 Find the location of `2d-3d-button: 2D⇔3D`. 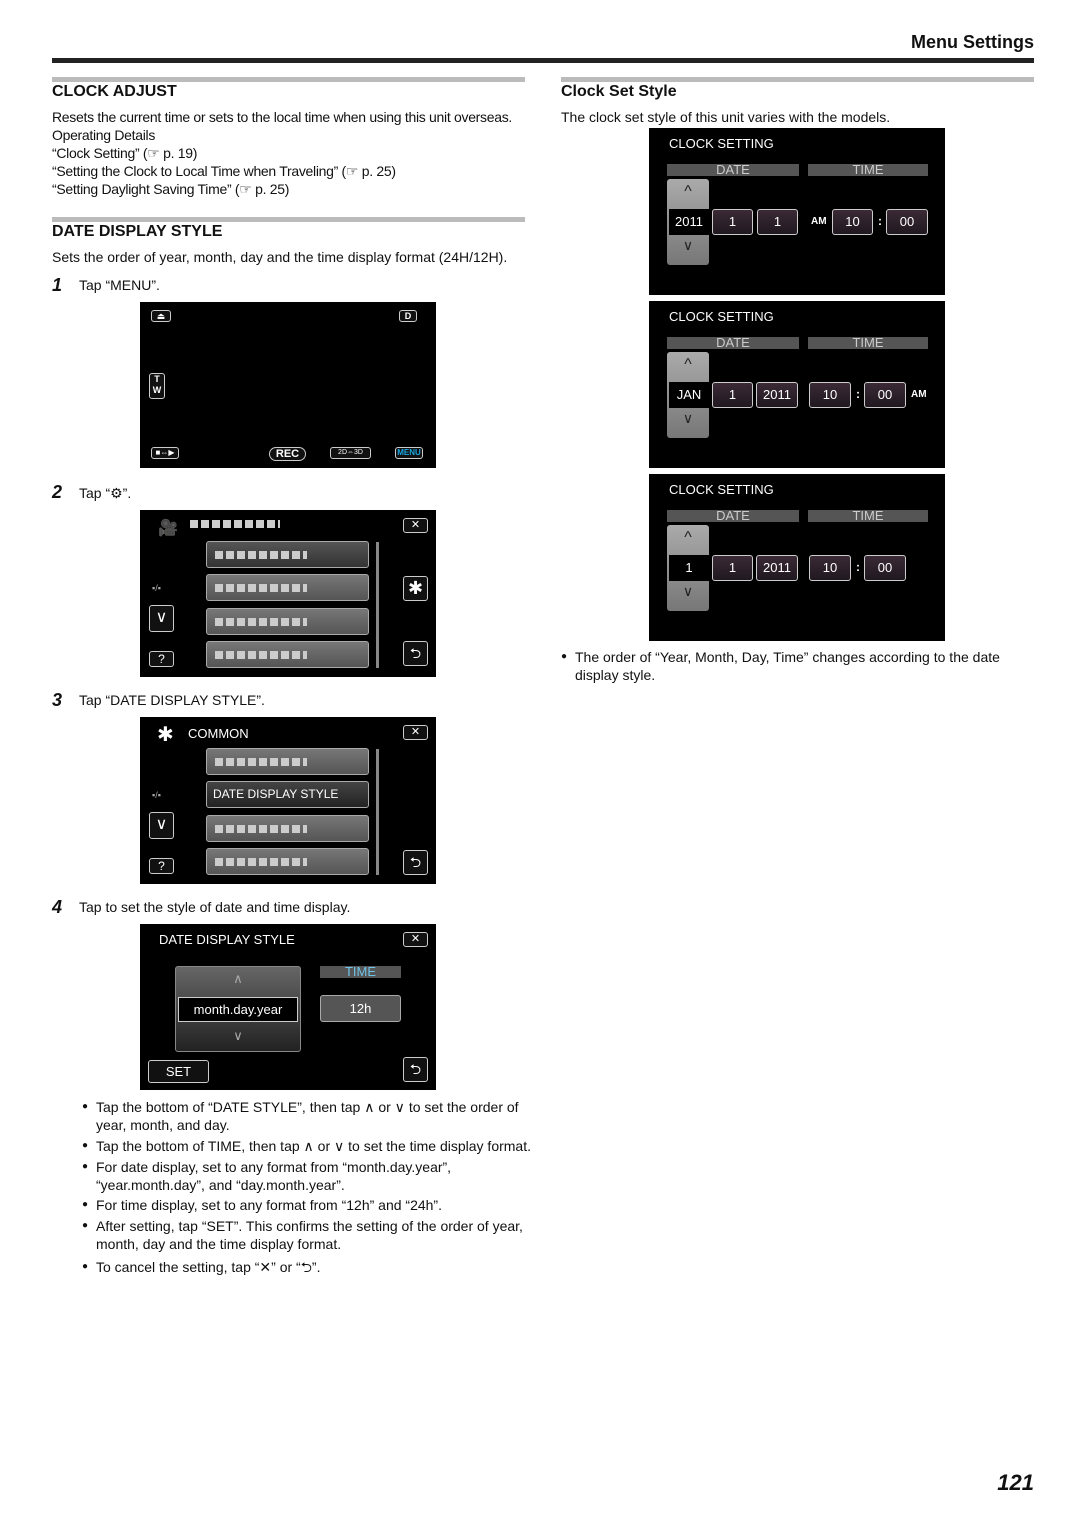

2d-3d-button: 2D⇔3D is located at coordinates (350, 453).